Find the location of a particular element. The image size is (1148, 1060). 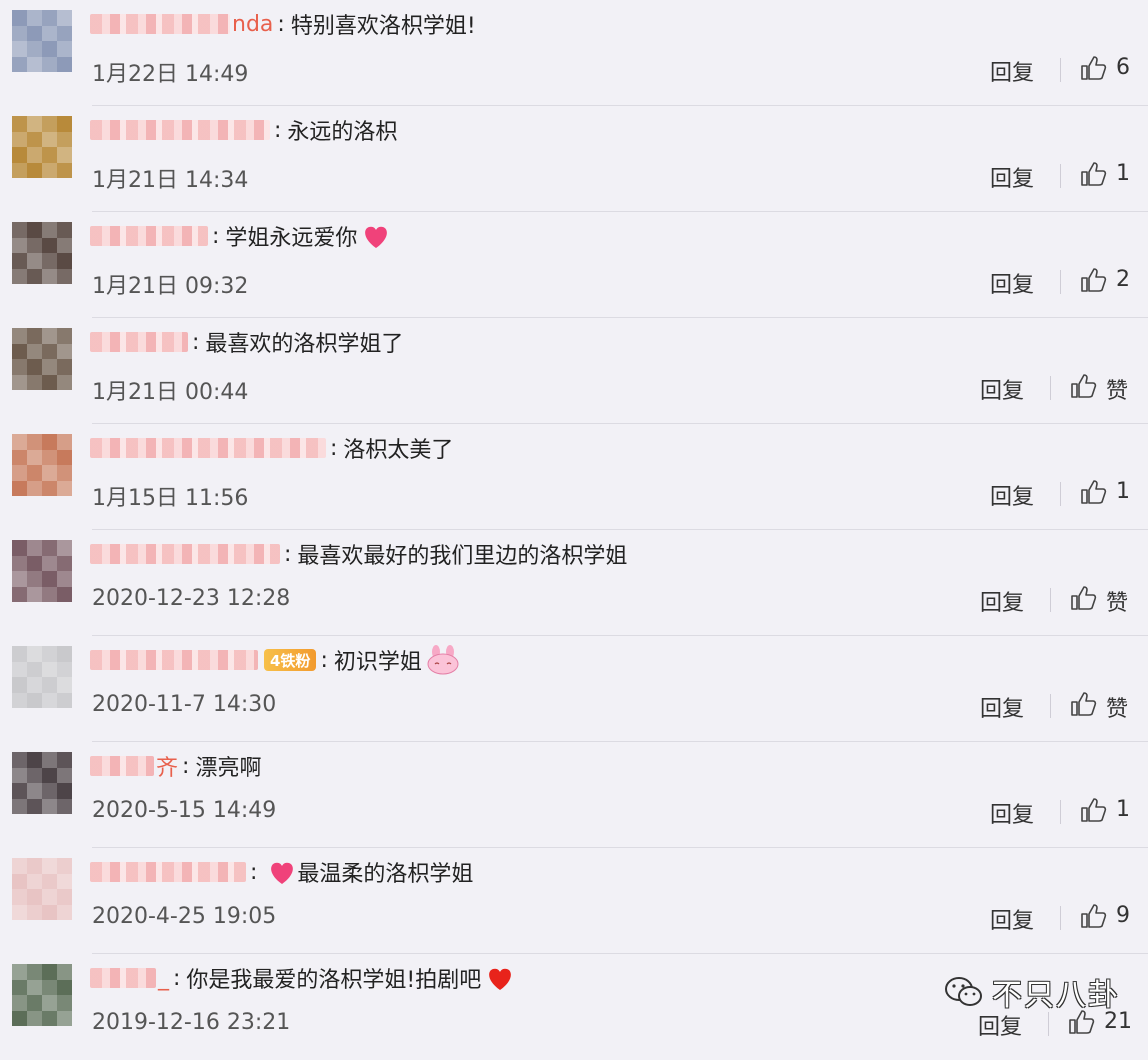

comment-time: 2020-11-7 14:30 is located at coordinates (184, 704).